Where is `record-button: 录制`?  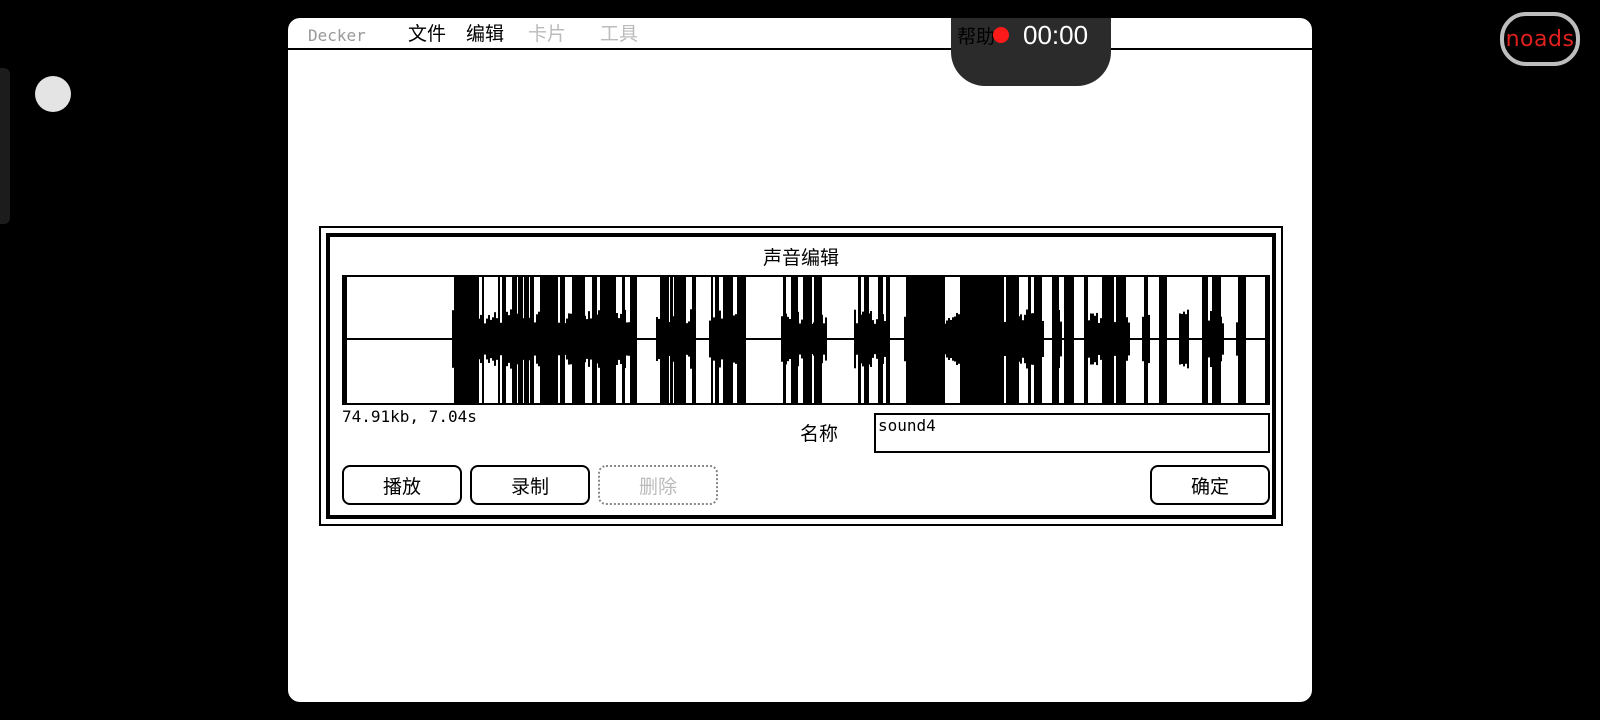 record-button: 录制 is located at coordinates (530, 485).